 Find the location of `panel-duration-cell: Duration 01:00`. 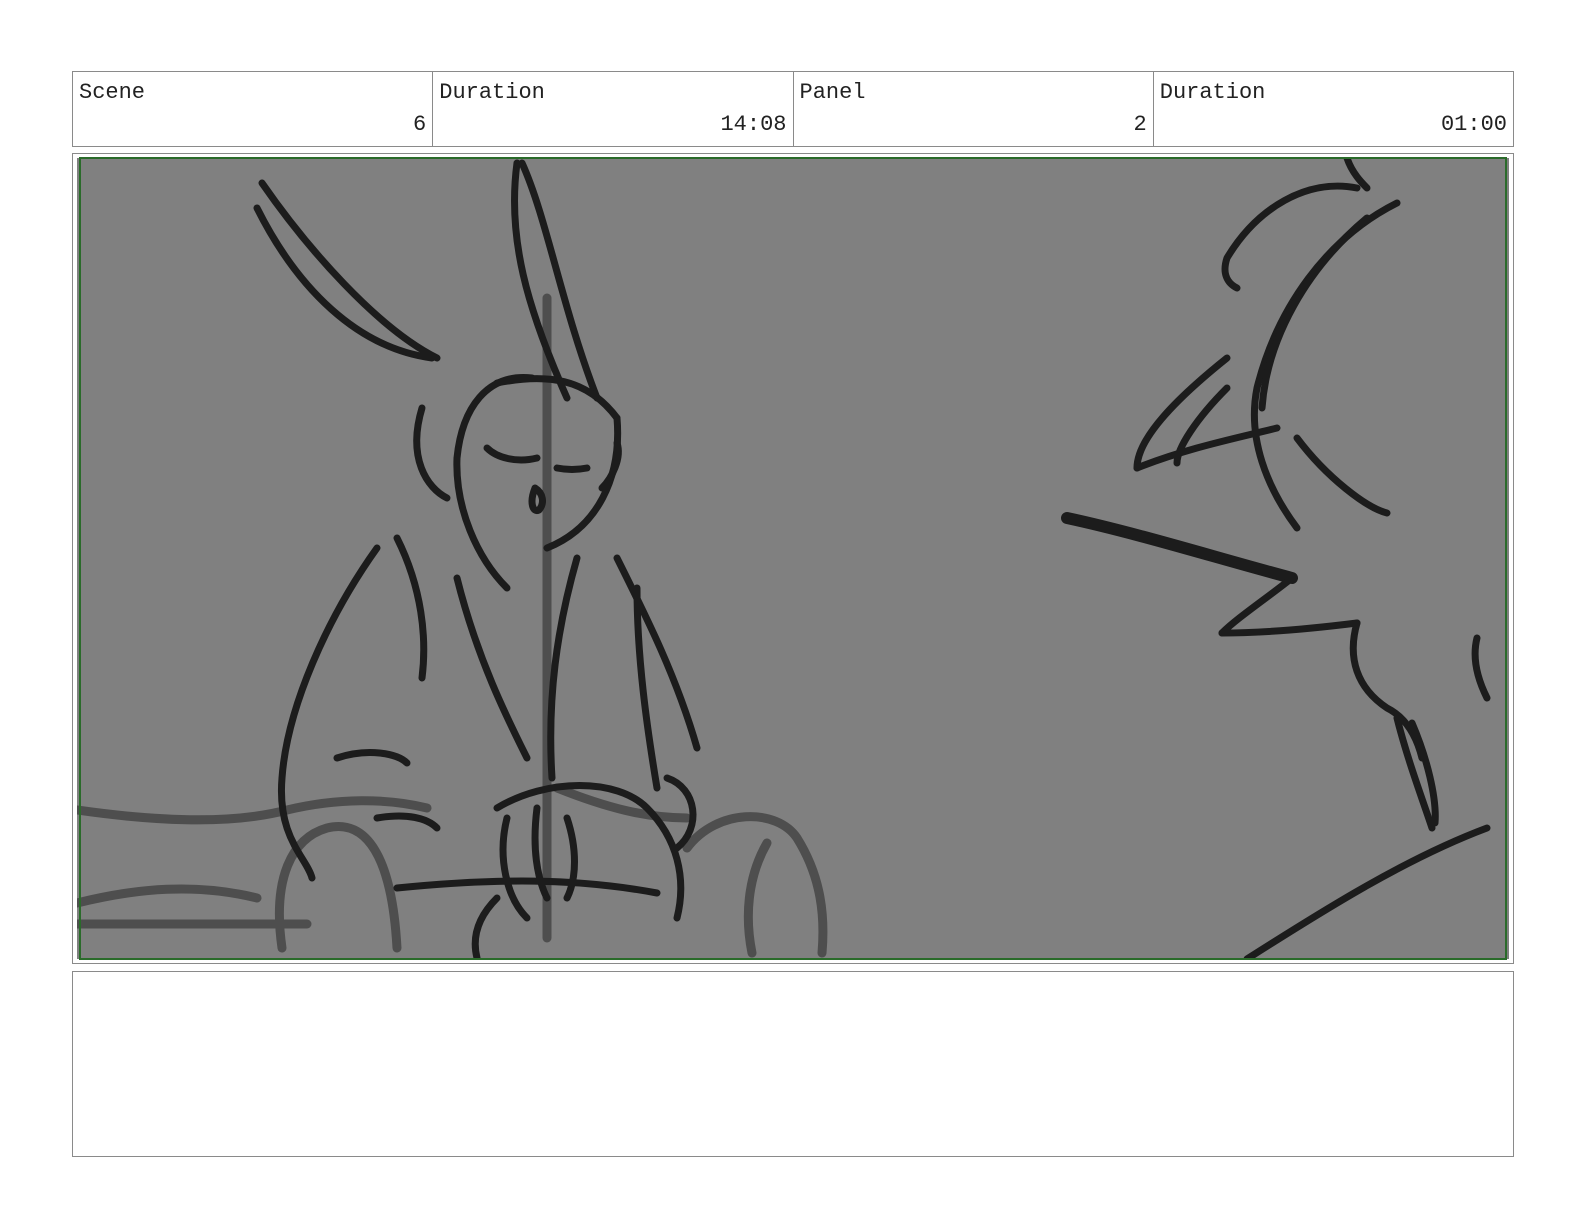

panel-duration-cell: Duration 01:00 is located at coordinates (1333, 109).